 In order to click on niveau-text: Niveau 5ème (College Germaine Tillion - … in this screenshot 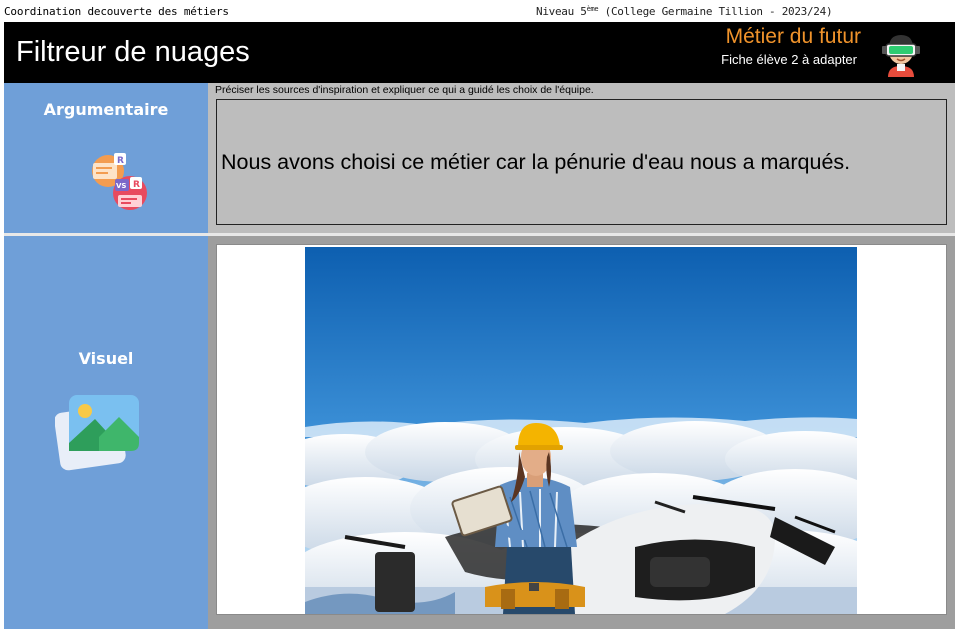, I will do `click(684, 11)`.